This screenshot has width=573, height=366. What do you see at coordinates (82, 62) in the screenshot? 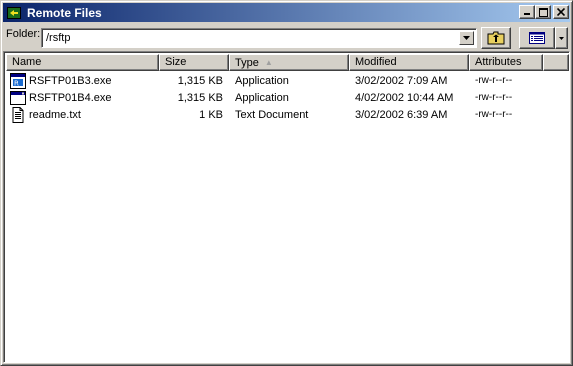
I see `column-header-name: Name` at bounding box center [82, 62].